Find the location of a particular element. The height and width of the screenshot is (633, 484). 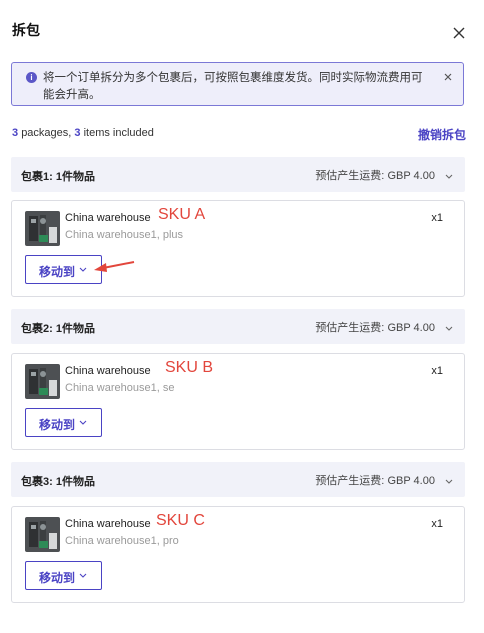

items-word: items included is located at coordinates (118, 133).